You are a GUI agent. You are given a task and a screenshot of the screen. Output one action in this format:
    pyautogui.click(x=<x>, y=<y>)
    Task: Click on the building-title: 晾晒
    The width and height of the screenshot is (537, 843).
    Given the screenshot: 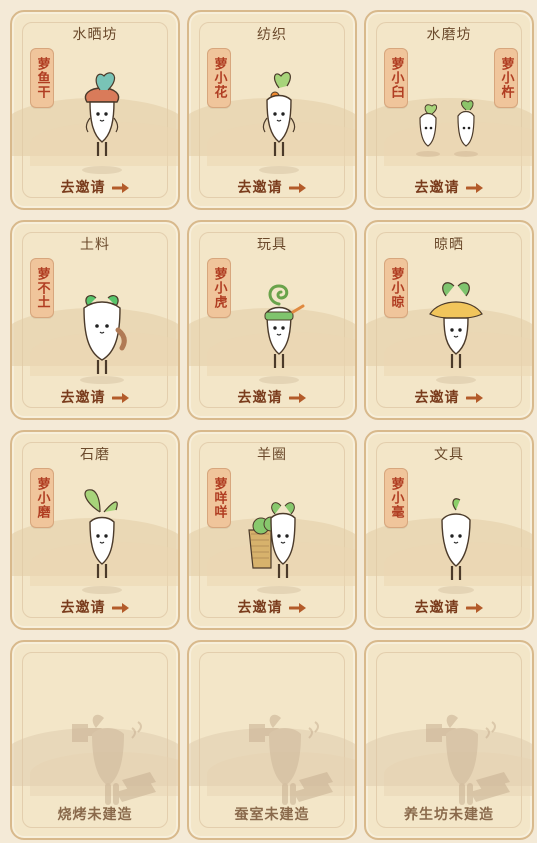 What is the action you would take?
    pyautogui.click(x=449, y=245)
    